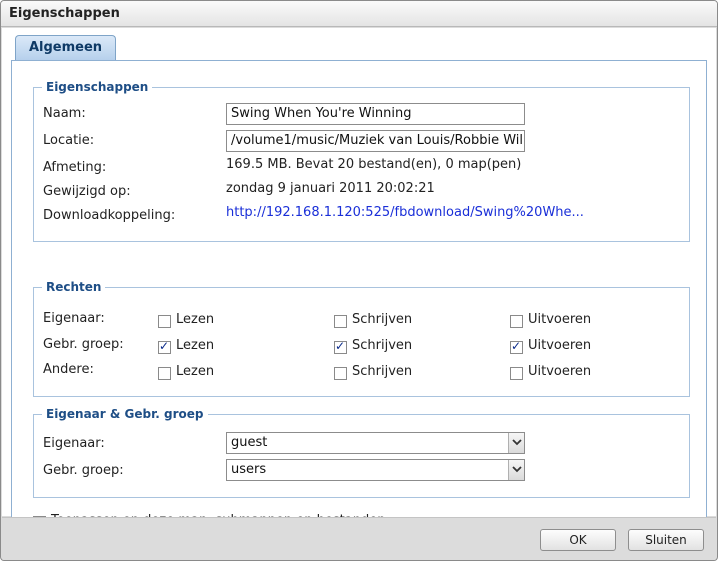 The image size is (718, 561). Describe the element at coordinates (83, 344) in the screenshot. I see `rights-group-label: Gebr. groep:` at that location.